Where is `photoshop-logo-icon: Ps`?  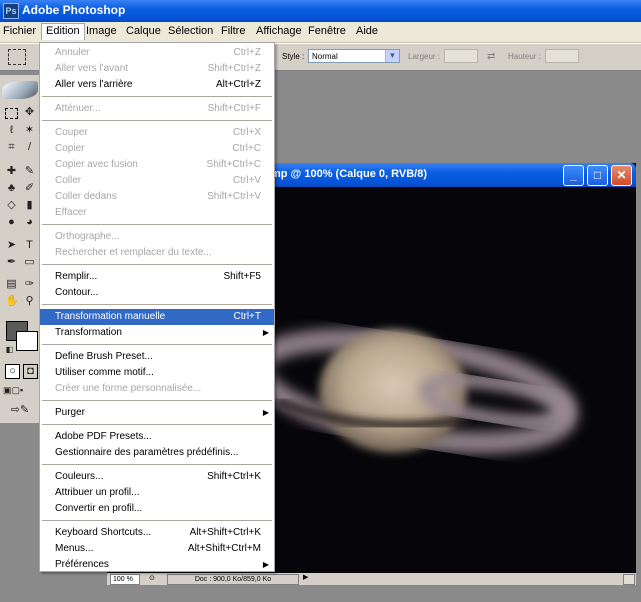
photoshop-logo-icon: Ps is located at coordinates (11, 11).